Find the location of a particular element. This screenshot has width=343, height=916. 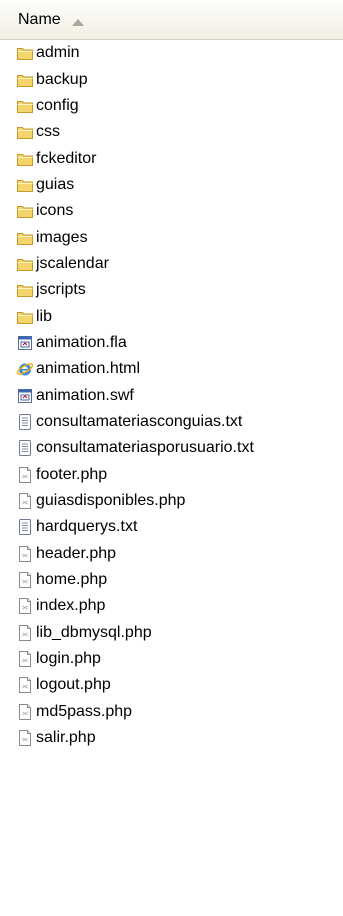

file-name: admin is located at coordinates (58, 53).